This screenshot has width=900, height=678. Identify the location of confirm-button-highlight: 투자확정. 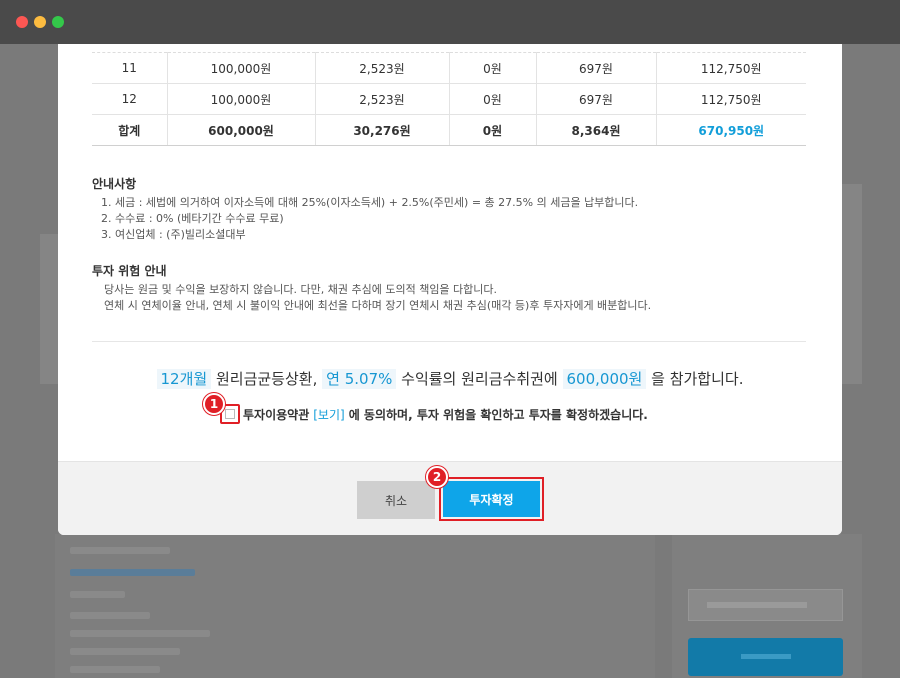
(491, 499).